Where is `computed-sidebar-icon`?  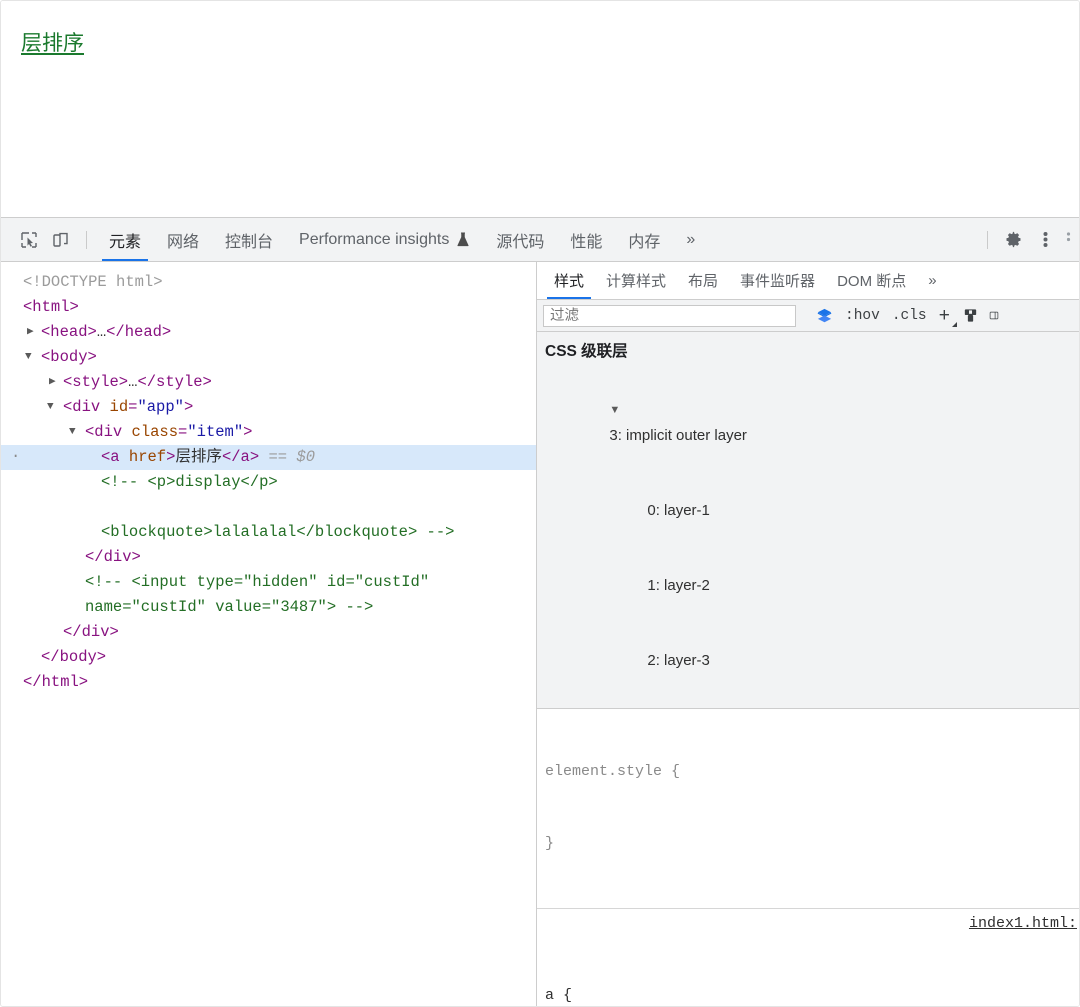 computed-sidebar-icon is located at coordinates (993, 316).